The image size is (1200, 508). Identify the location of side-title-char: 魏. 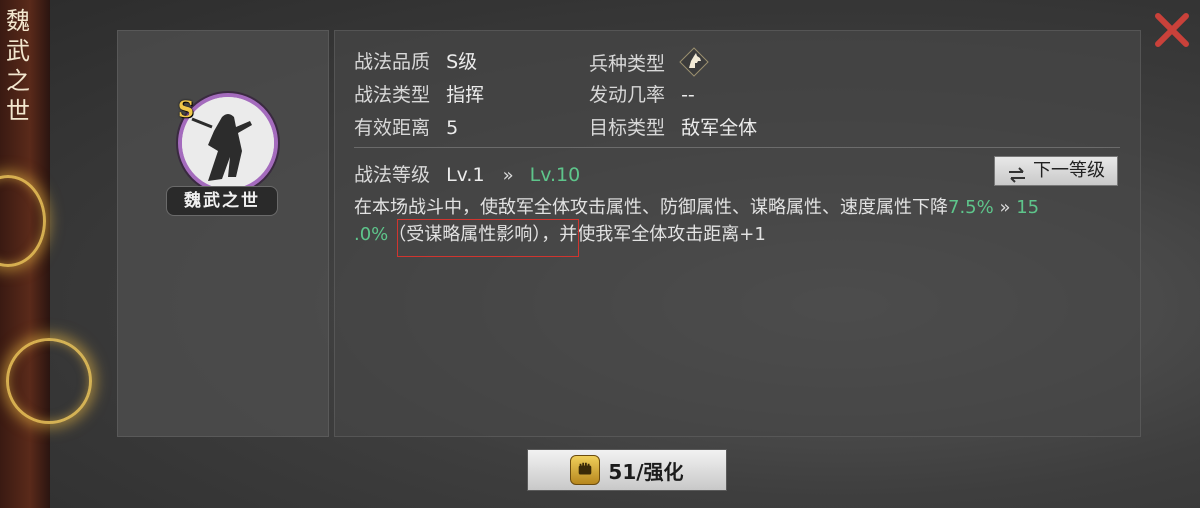
(18, 21).